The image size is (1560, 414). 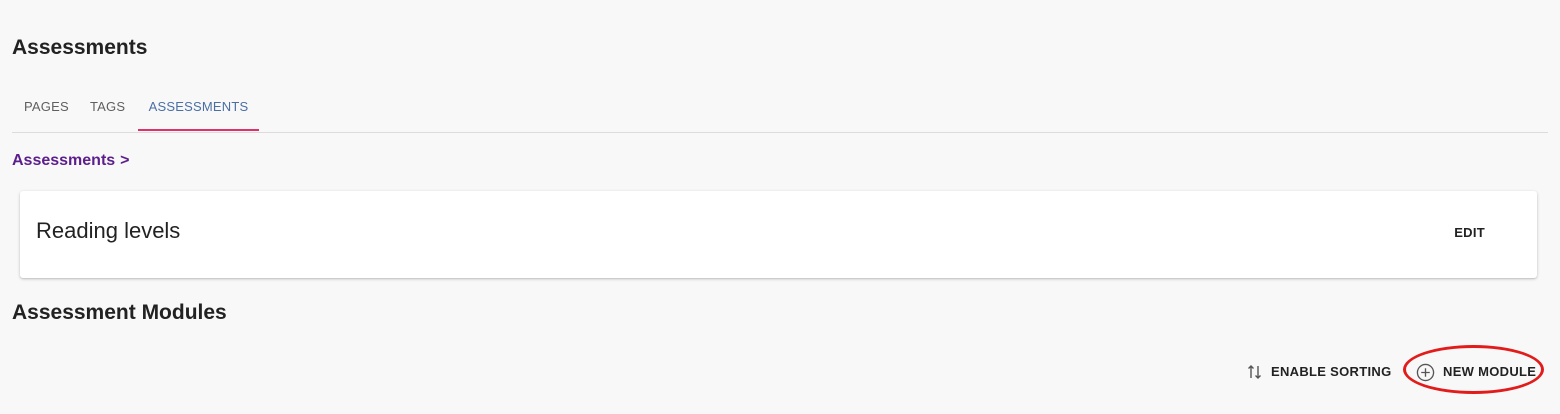 What do you see at coordinates (780, 111) in the screenshot?
I see `tab-bar: PAGES TAGS ASSESSMENTS` at bounding box center [780, 111].